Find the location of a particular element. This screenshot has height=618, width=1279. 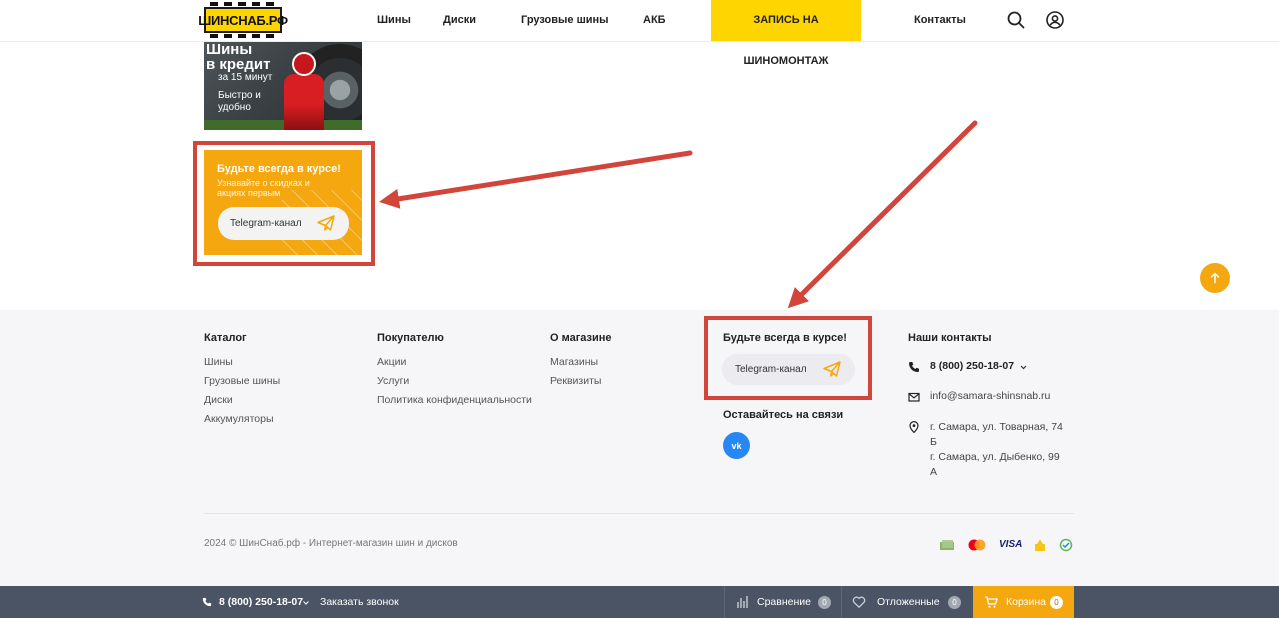

credit-banner-line1: Шины is located at coordinates (229, 50).